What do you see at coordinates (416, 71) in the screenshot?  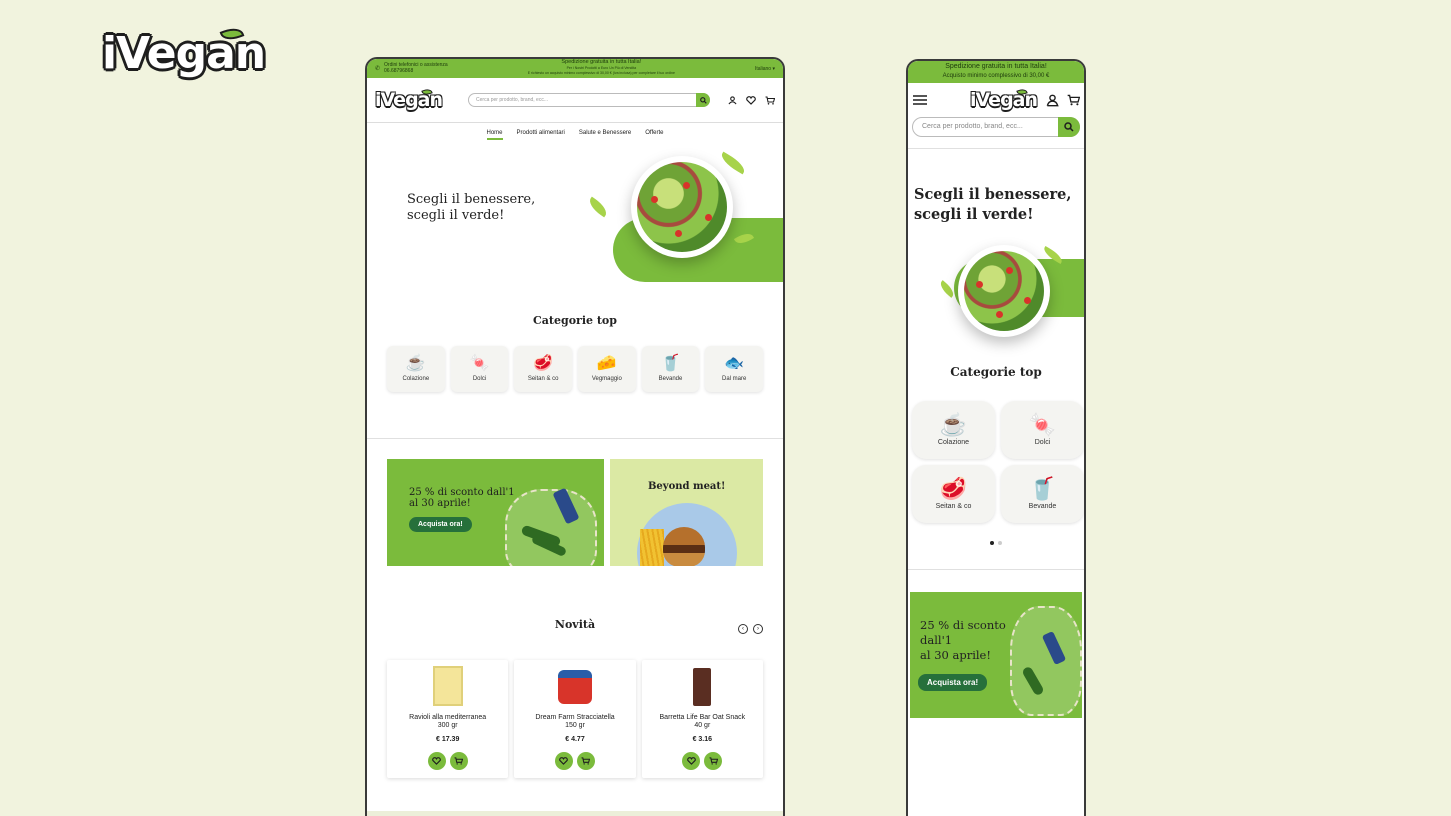 I see `contact-phone: 06.68796868` at bounding box center [416, 71].